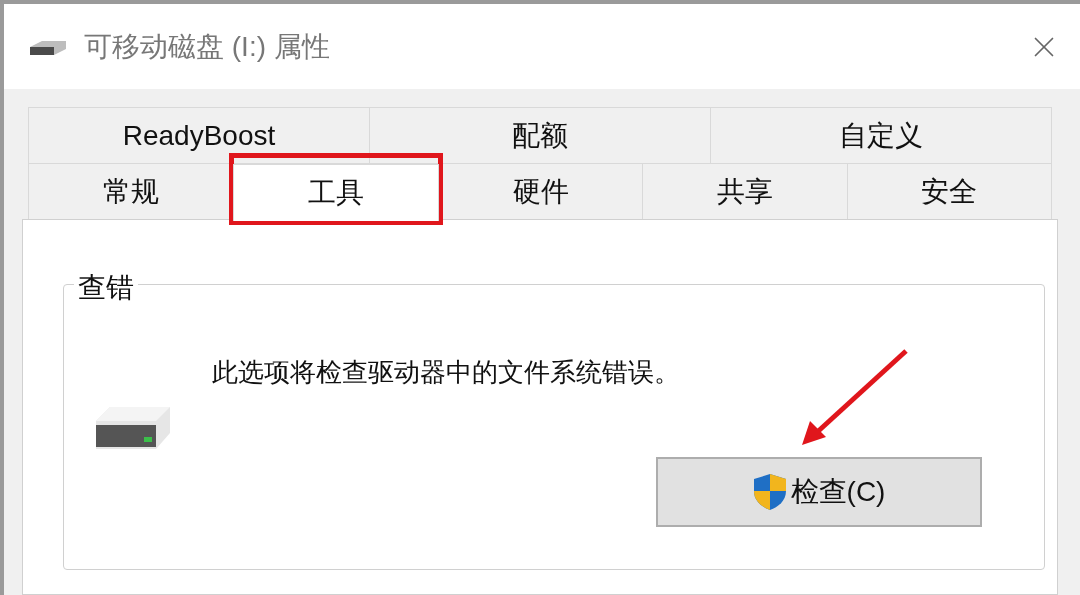  What do you see at coordinates (769, 492) in the screenshot?
I see `shield-icon` at bounding box center [769, 492].